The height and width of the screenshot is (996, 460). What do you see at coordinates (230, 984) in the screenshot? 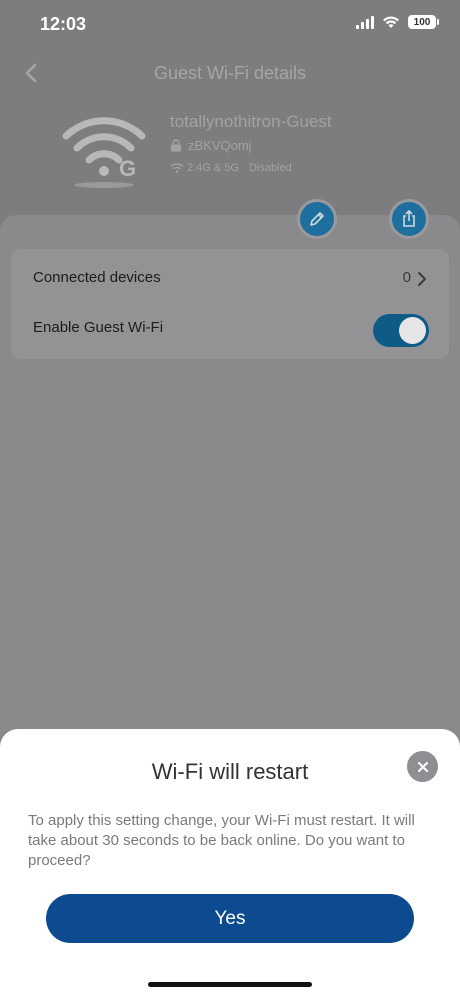
I see `home-indicator` at bounding box center [230, 984].